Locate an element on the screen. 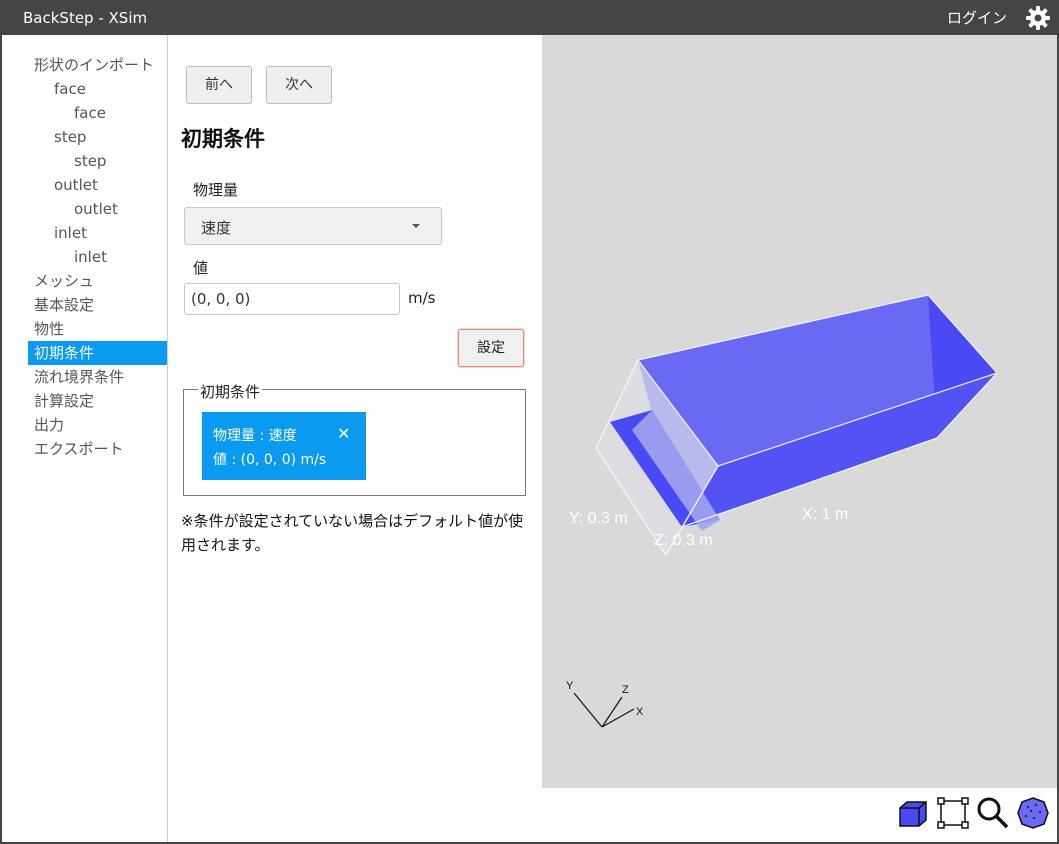 This screenshot has height=844, width=1059. condition-chip: 物理量 : 速度 値 : (0, 0, 0) m/s ✕ is located at coordinates (284, 446).